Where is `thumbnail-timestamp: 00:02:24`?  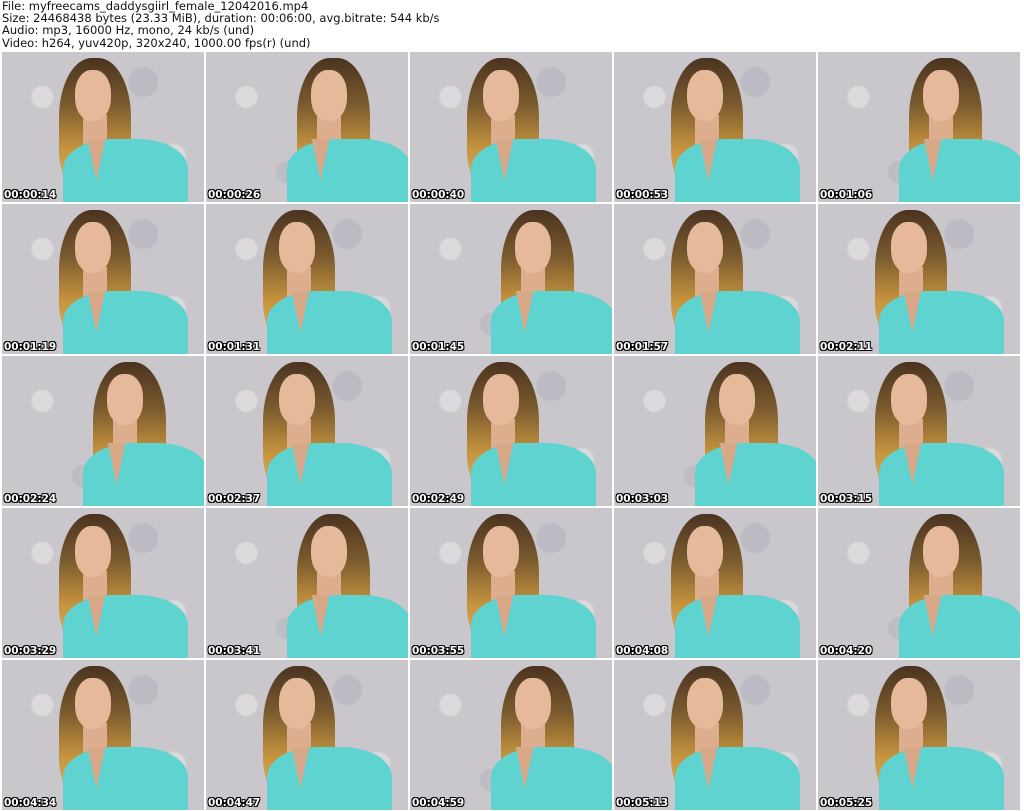 thumbnail-timestamp: 00:02:24 is located at coordinates (30, 499).